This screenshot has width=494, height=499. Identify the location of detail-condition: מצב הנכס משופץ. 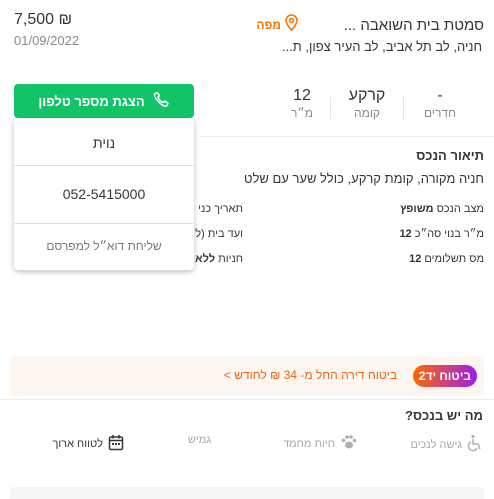
(442, 209).